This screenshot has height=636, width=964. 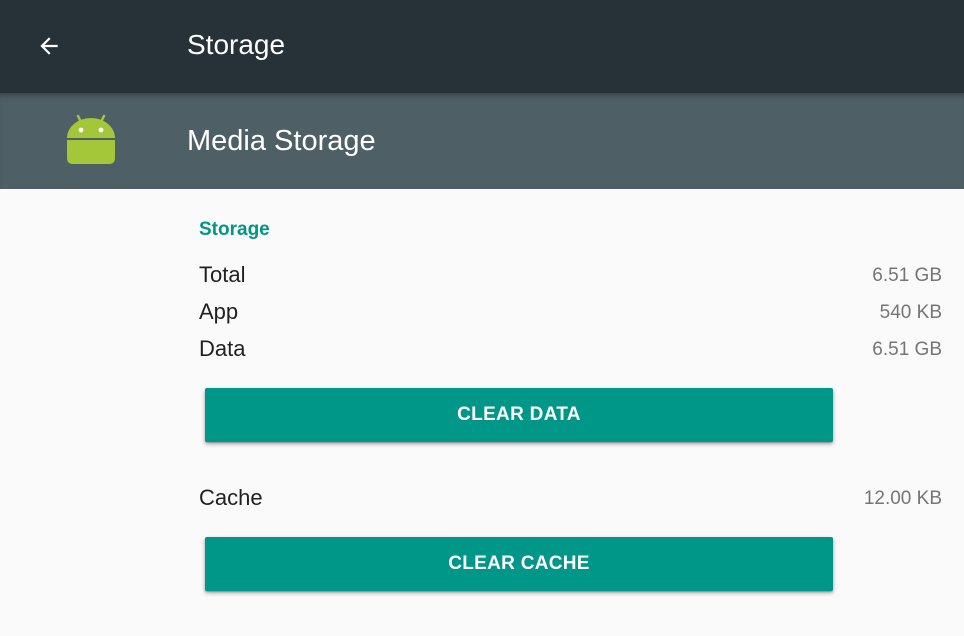 What do you see at coordinates (902, 498) in the screenshot?
I see `cache-value: 12.00 KB` at bounding box center [902, 498].